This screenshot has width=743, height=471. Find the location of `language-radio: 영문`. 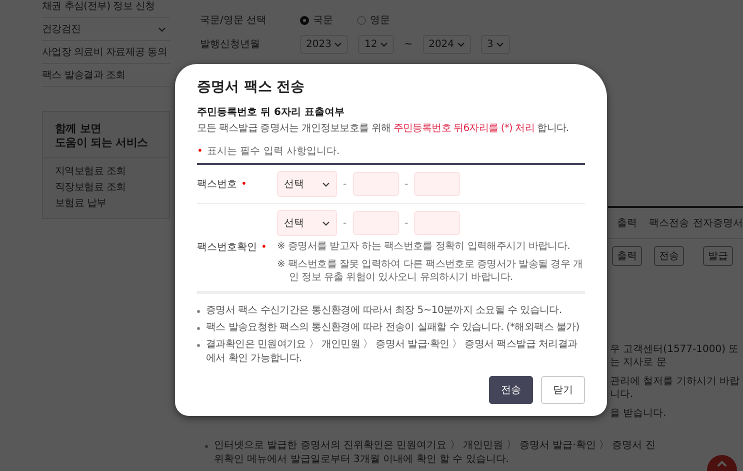

language-radio: 영문 is located at coordinates (373, 20).